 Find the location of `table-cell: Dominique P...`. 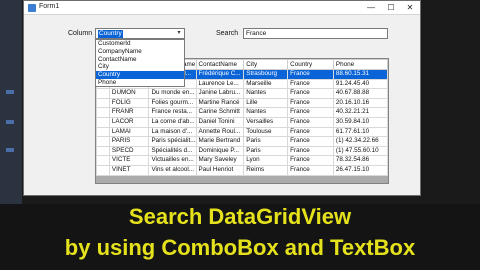

table-cell: Dominique P... is located at coordinates (220, 151).